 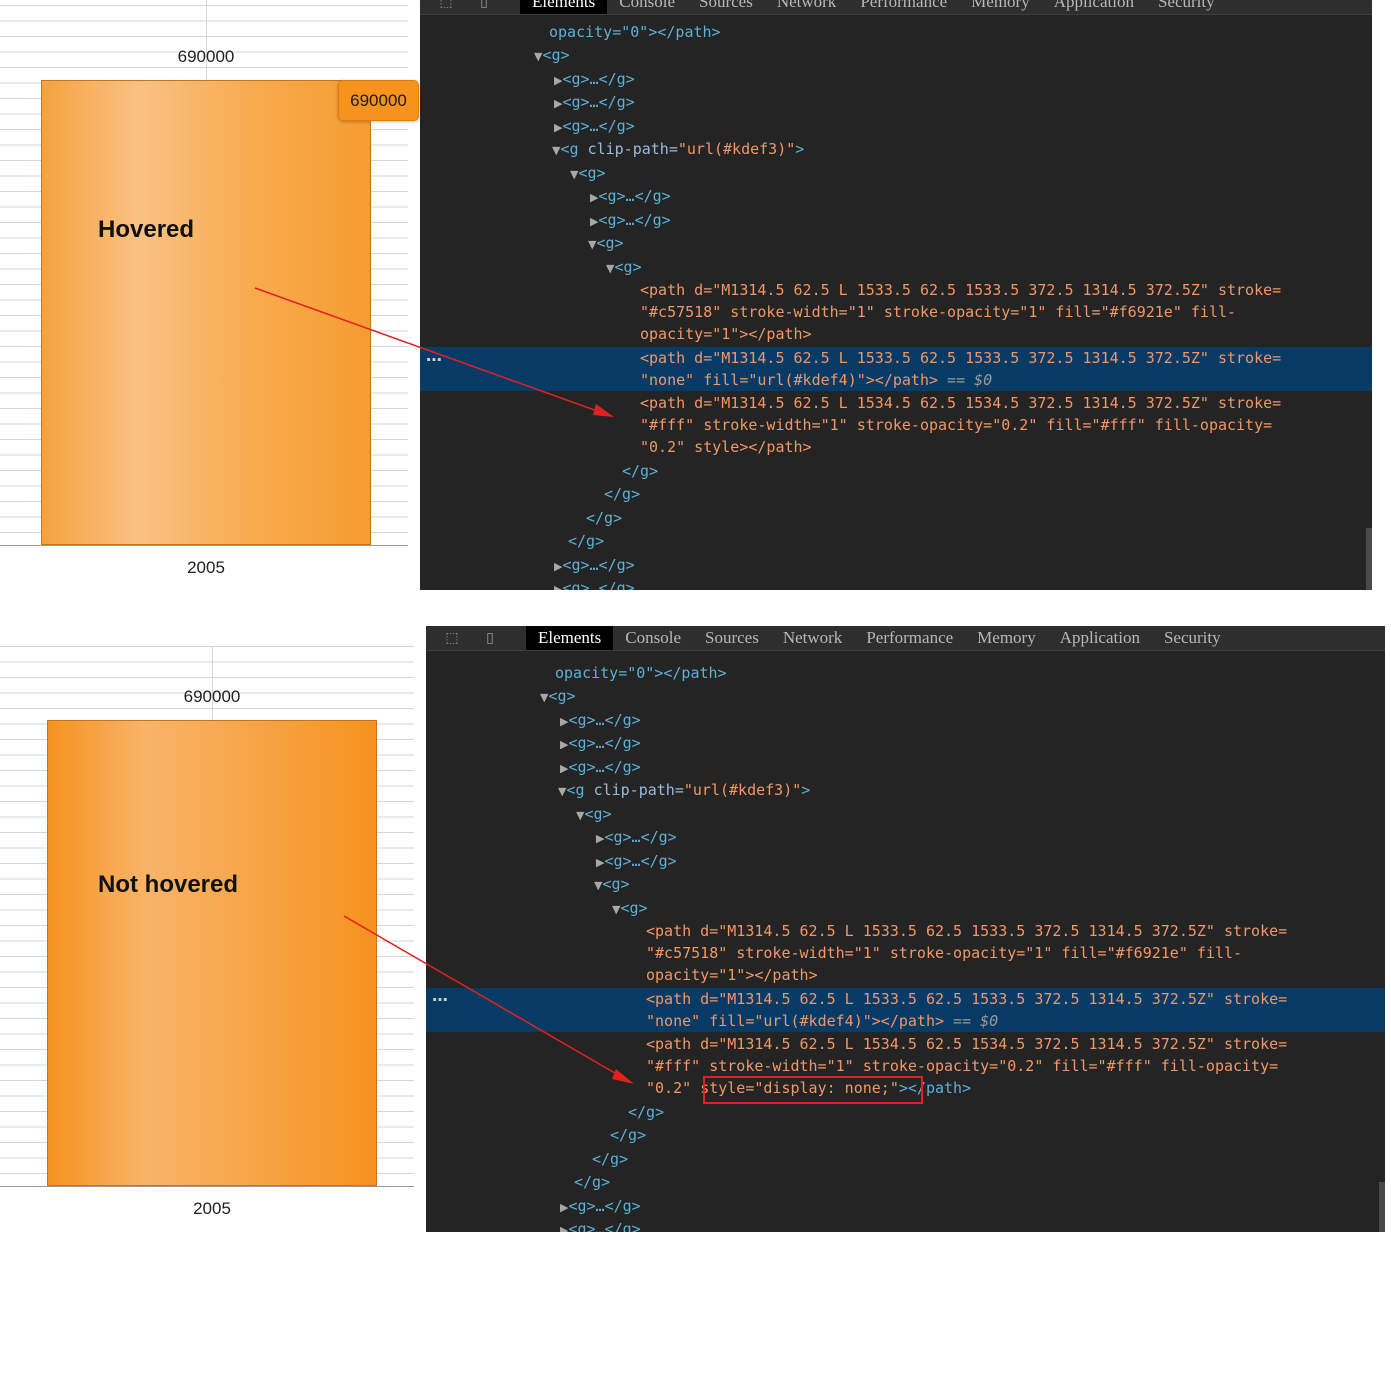 What do you see at coordinates (146, 229) in the screenshot?
I see `state-caption: Hovered` at bounding box center [146, 229].